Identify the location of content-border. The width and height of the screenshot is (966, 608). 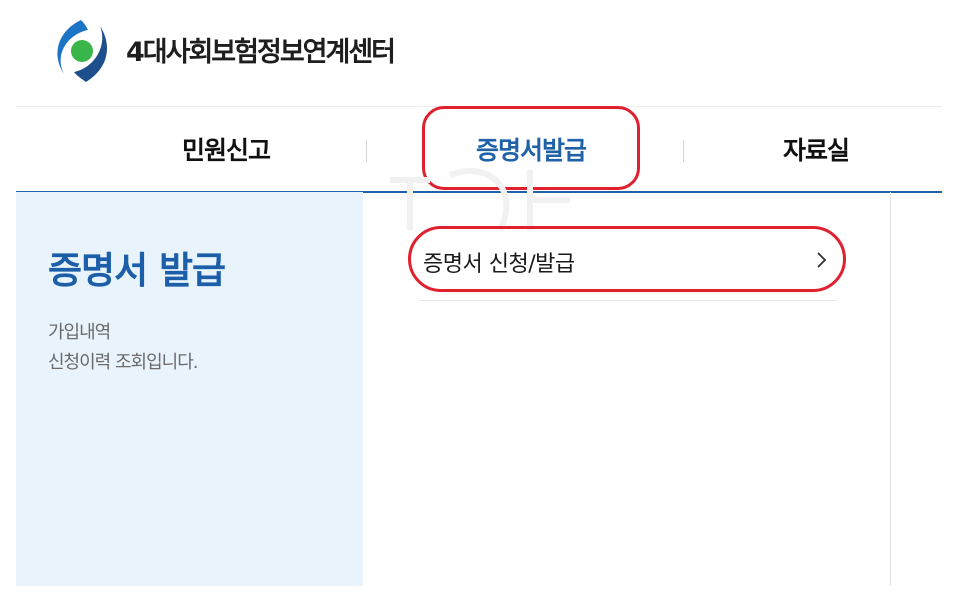
(890, 389).